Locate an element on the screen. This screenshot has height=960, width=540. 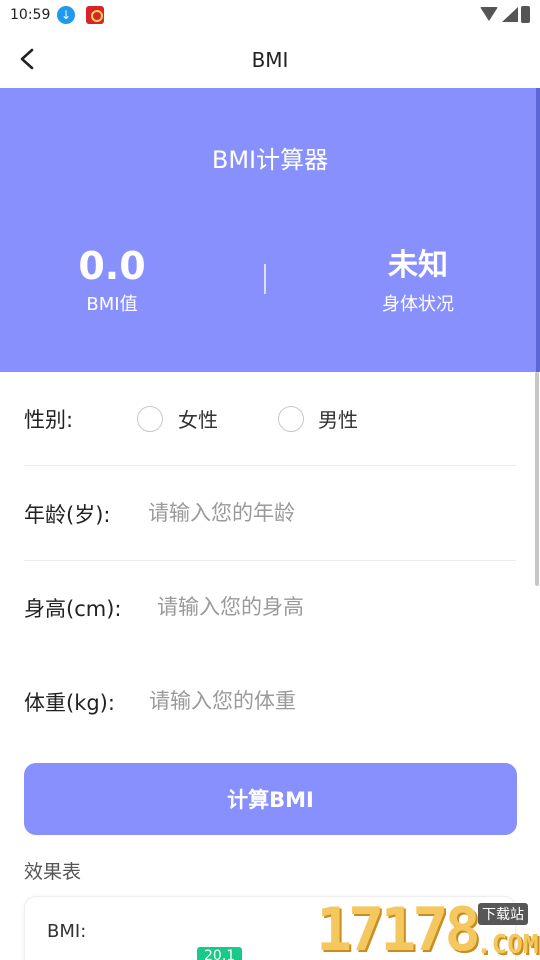
body-status-stat: 未知 身体状况 is located at coordinates (418, 280).